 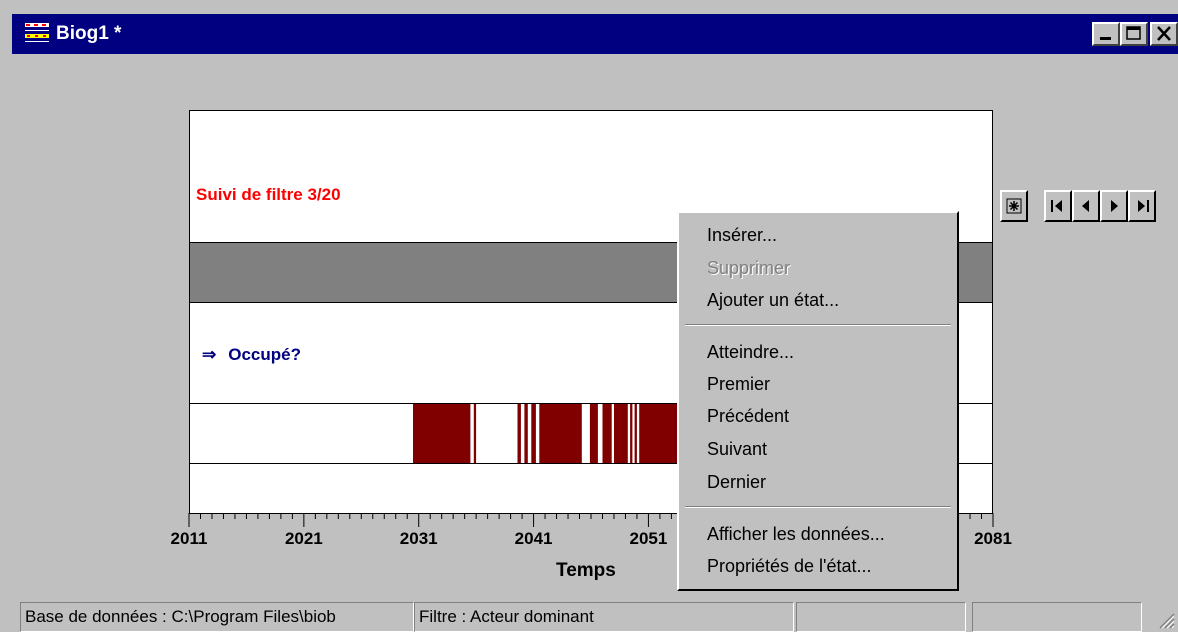 I want to click on close-icon, so click(x=1164, y=33).